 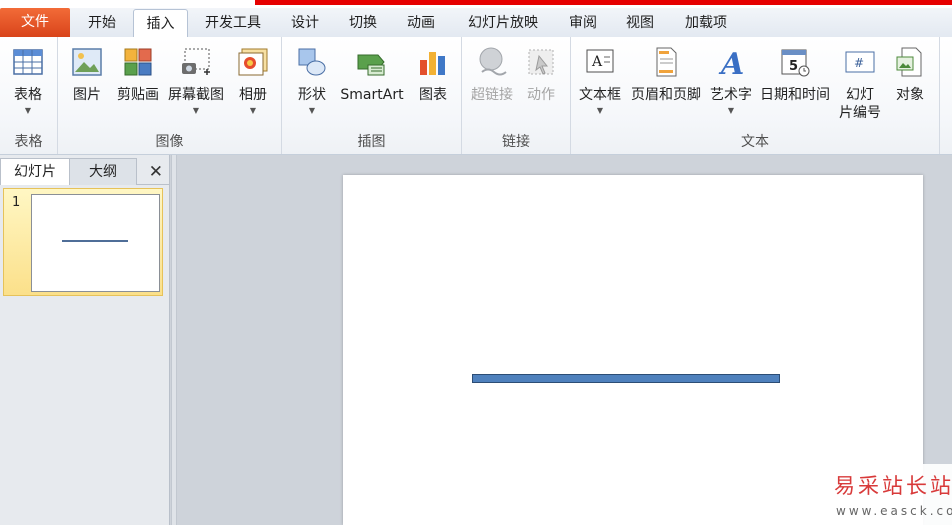 I want to click on group-illustrations: 形状 ▼ SmartArt 图表 插图, so click(x=372, y=95).